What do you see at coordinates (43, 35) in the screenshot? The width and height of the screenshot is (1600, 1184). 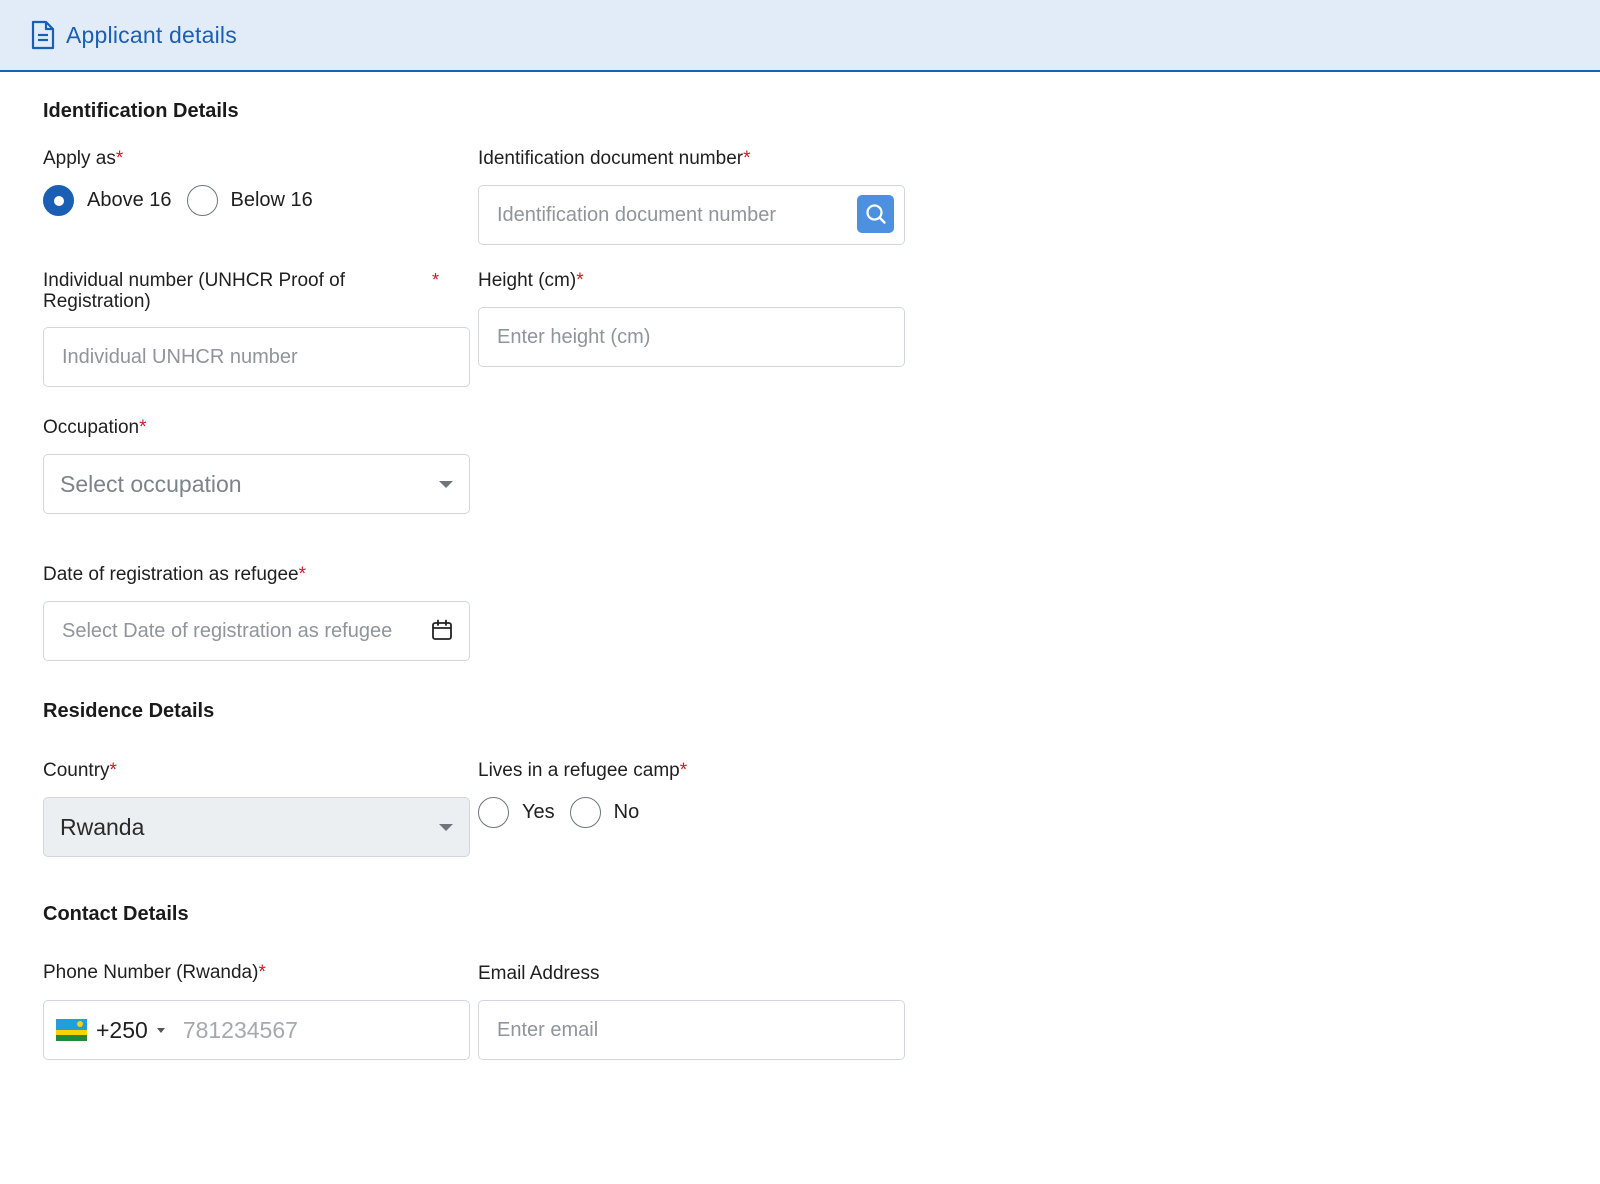 I see `document-icon` at bounding box center [43, 35].